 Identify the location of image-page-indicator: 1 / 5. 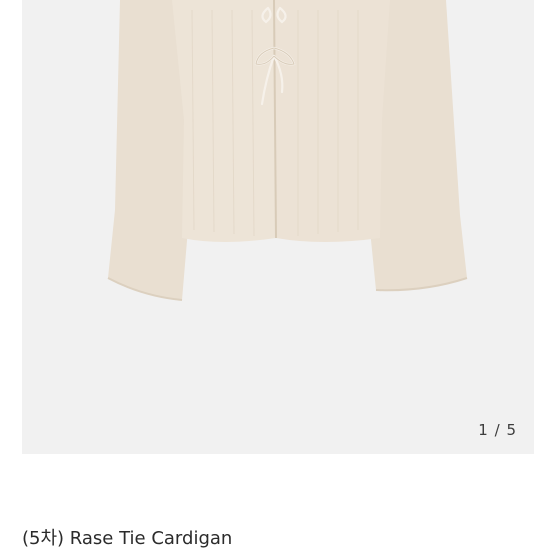
(497, 430).